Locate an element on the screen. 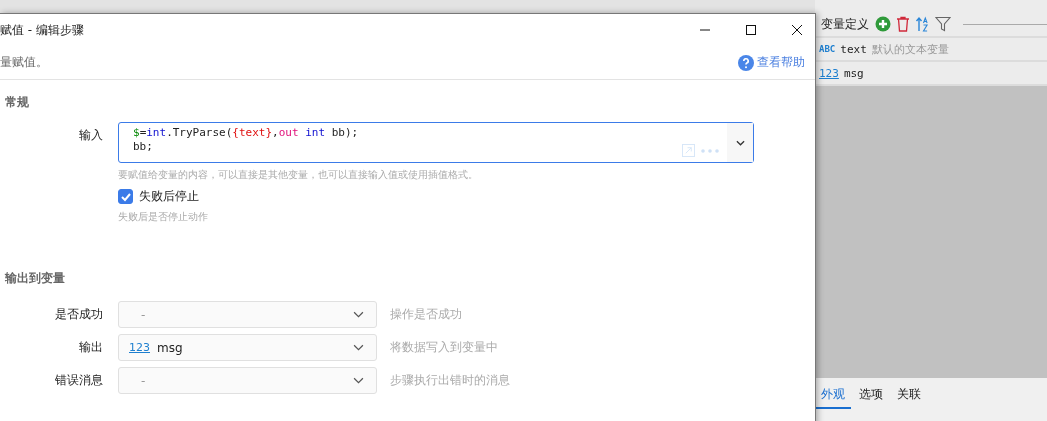  field-label: 错误消息 is located at coordinates (78, 380).